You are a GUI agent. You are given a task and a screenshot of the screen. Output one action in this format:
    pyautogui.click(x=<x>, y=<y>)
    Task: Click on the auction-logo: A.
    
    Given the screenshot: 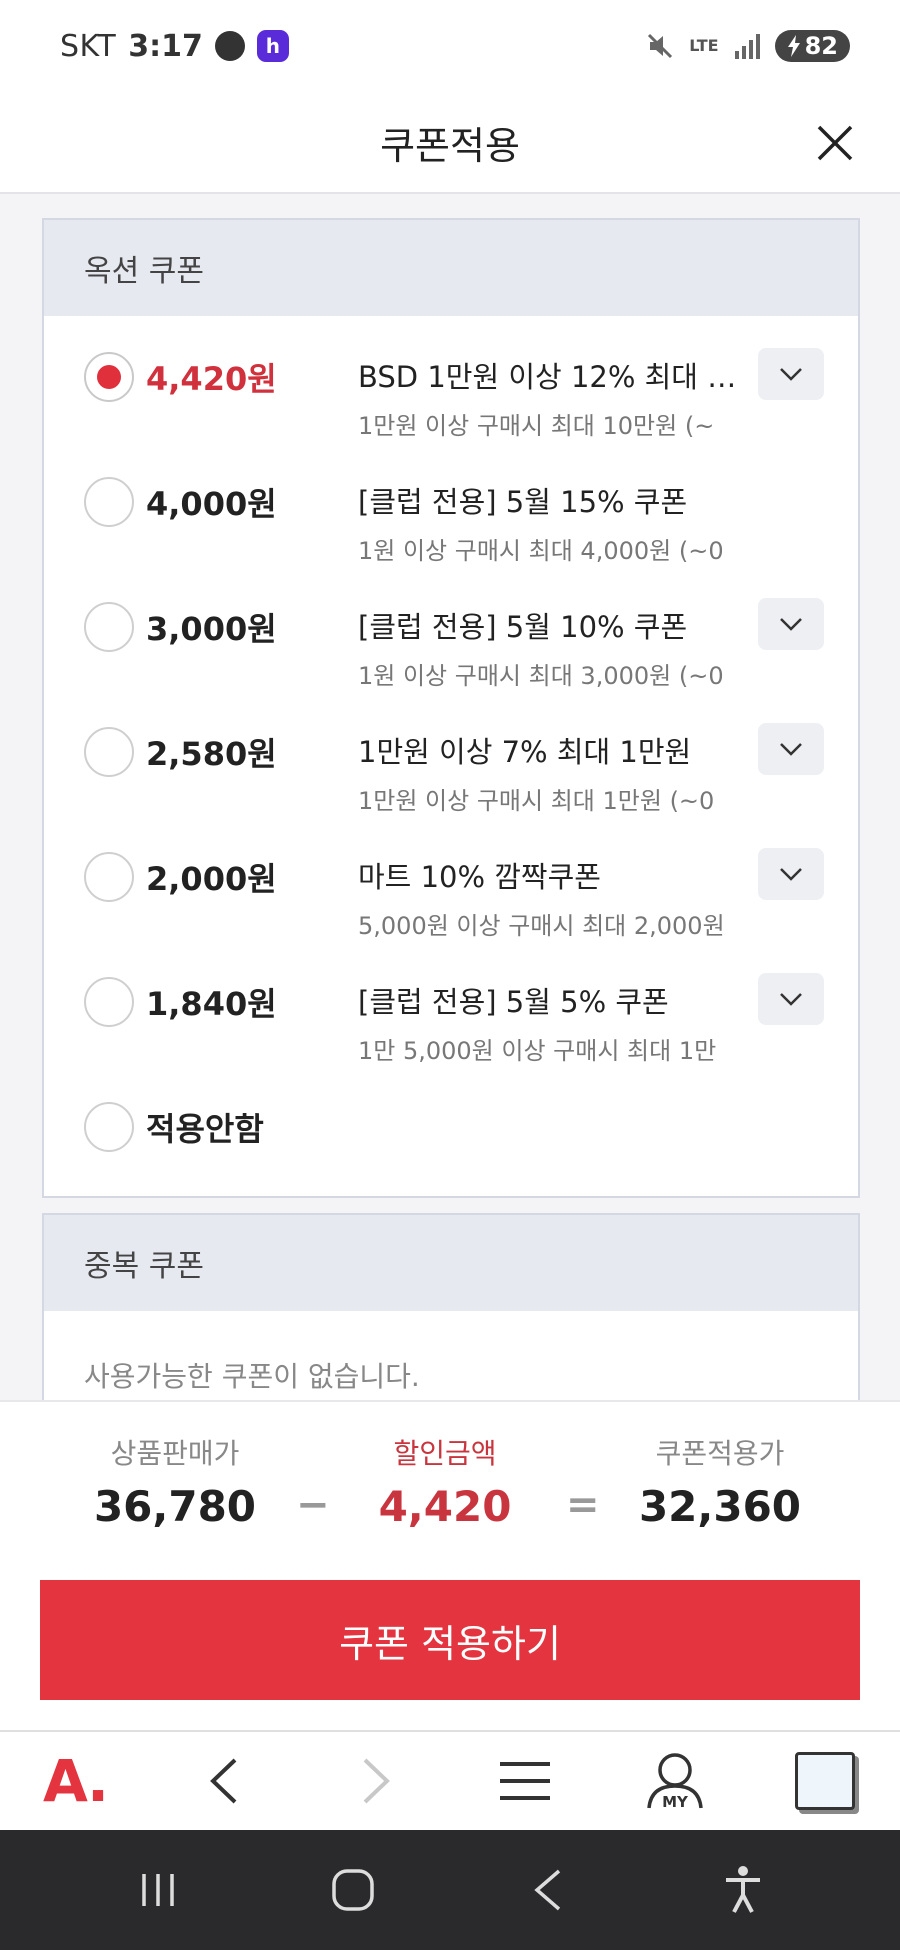 What is the action you would take?
    pyautogui.click(x=76, y=1781)
    